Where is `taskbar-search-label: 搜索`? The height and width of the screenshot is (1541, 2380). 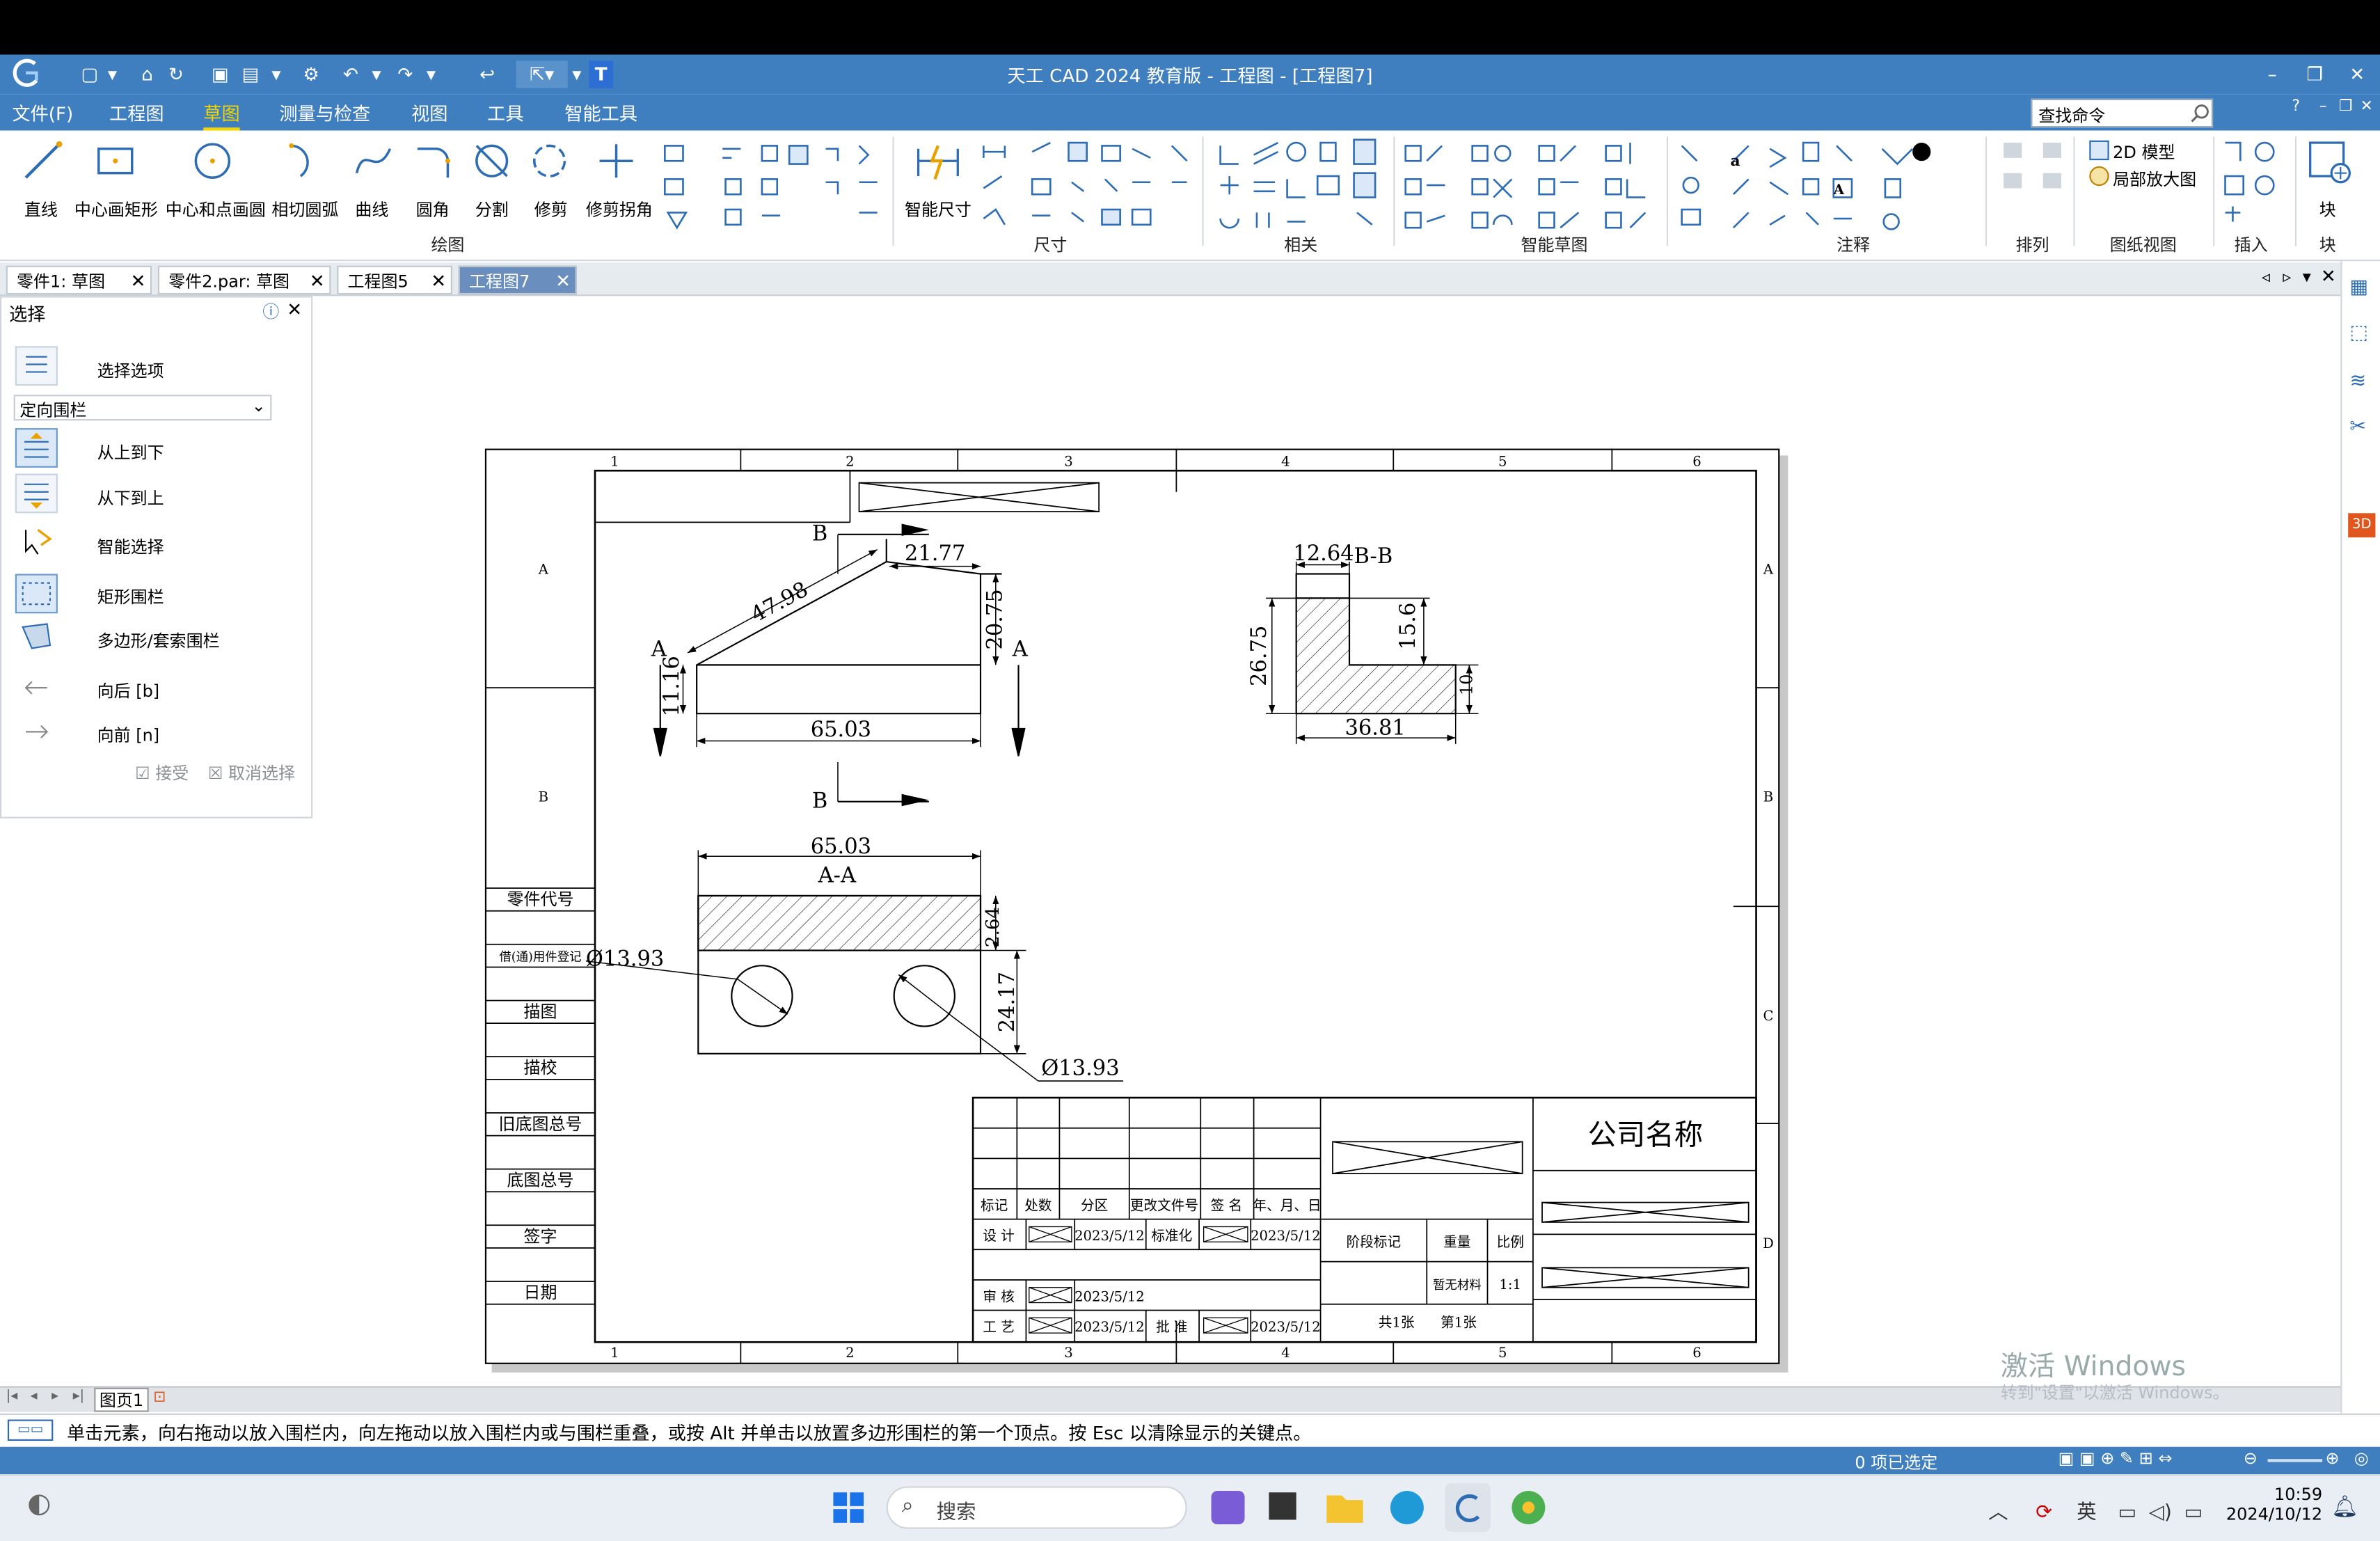
taskbar-search-label: 搜索 is located at coordinates (956, 1513).